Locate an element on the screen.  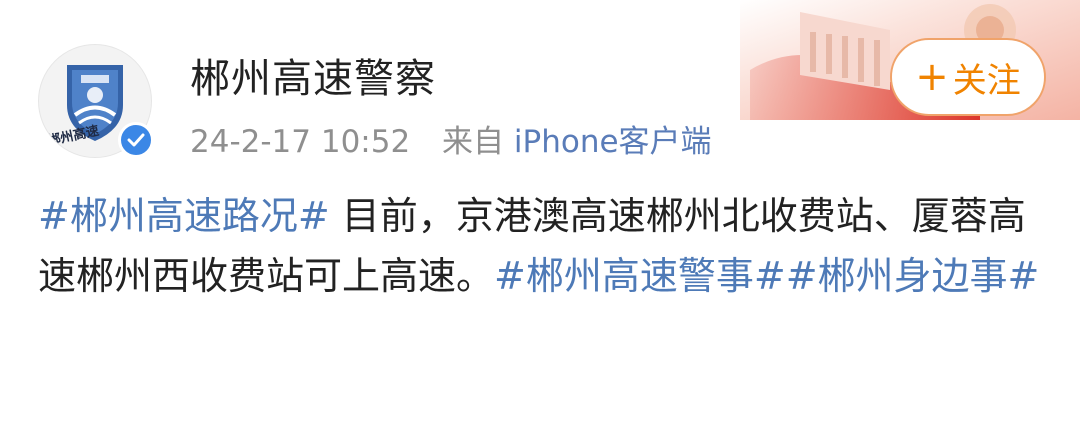
hashtag-local-news: #郴州身边事# is located at coordinates (913, 276).